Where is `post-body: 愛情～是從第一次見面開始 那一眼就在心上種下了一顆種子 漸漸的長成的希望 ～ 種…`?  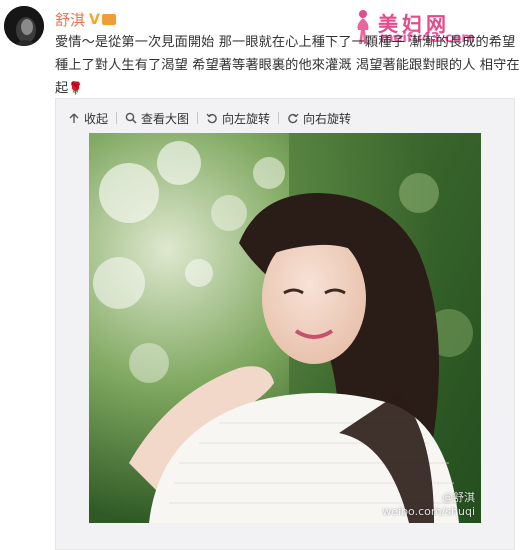 post-body: 愛情～是從第一次見面開始 那一眼就在心上種下了一顆種子 漸漸的長成的希望 ～ 種… is located at coordinates (287, 66).